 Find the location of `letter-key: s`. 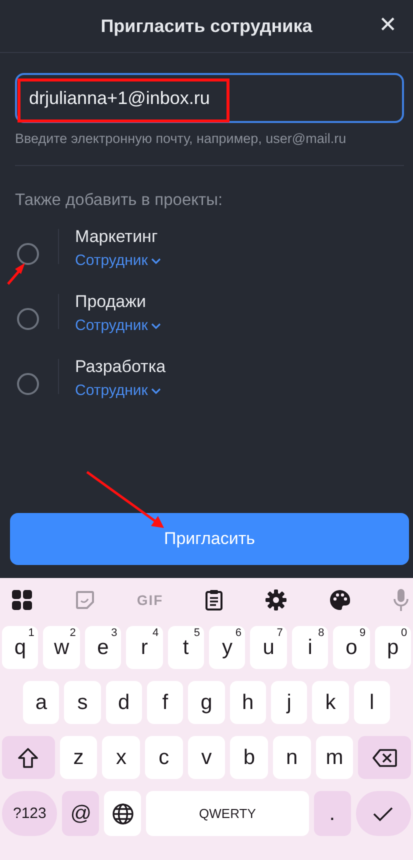

letter-key: s is located at coordinates (82, 702).